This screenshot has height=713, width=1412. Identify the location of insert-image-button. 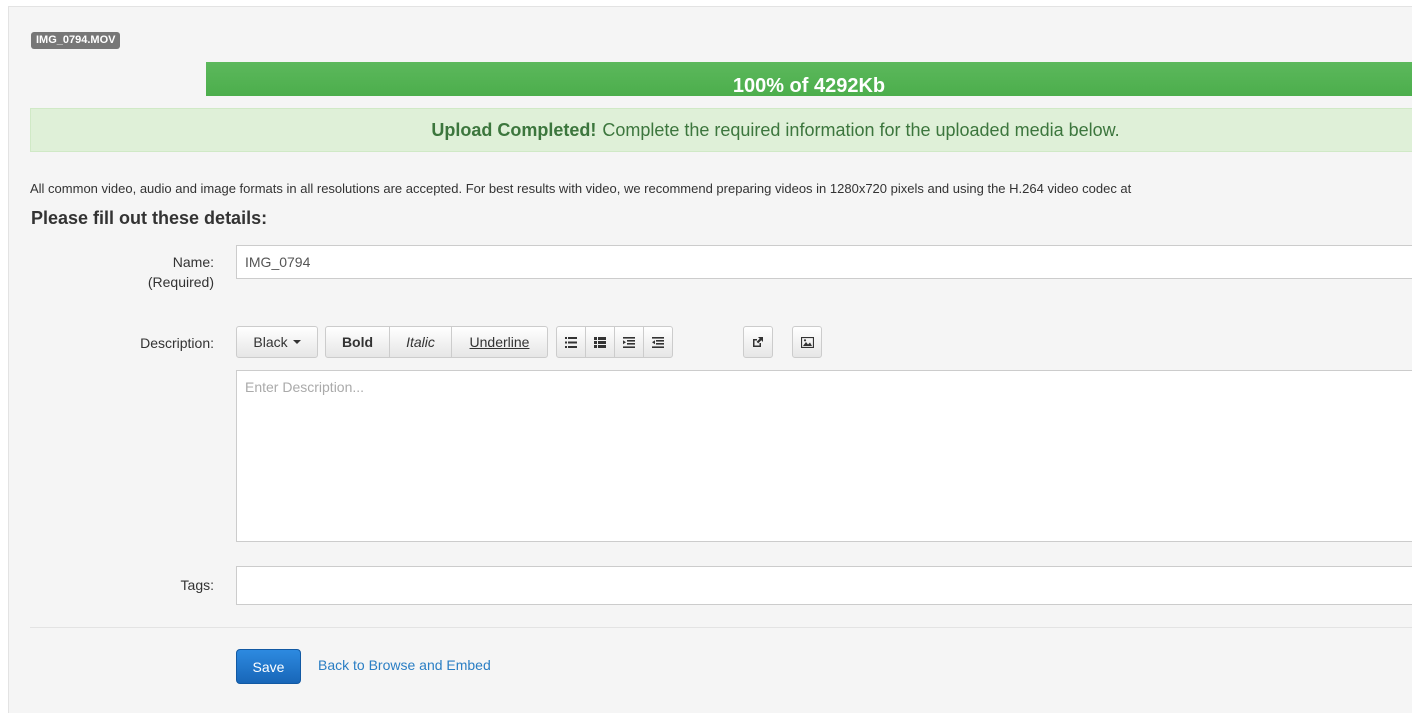
(807, 342).